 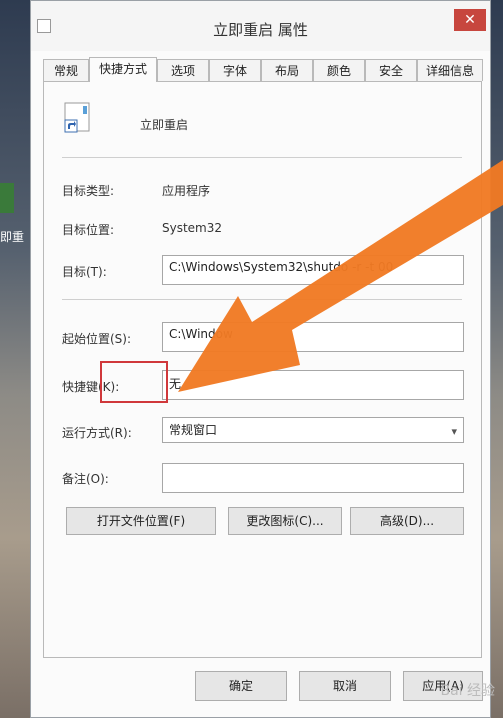 I want to click on close-button: ✕, so click(x=470, y=20).